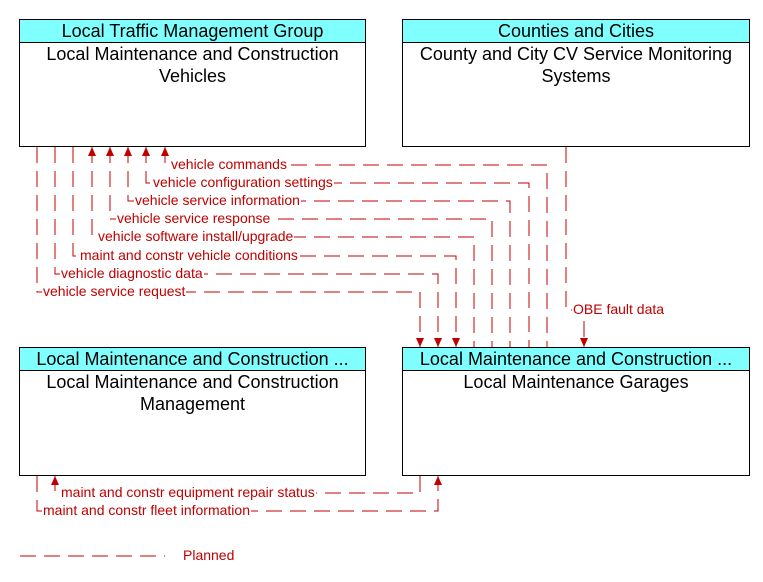  I want to click on box-header: Local Traffic Management Group, so click(192, 31).